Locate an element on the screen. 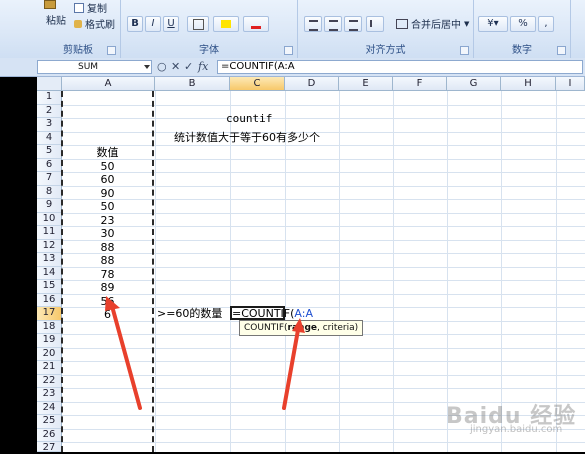 Image resolution: width=585 pixels, height=454 pixels. row-header-12: 12 is located at coordinates (49, 246).